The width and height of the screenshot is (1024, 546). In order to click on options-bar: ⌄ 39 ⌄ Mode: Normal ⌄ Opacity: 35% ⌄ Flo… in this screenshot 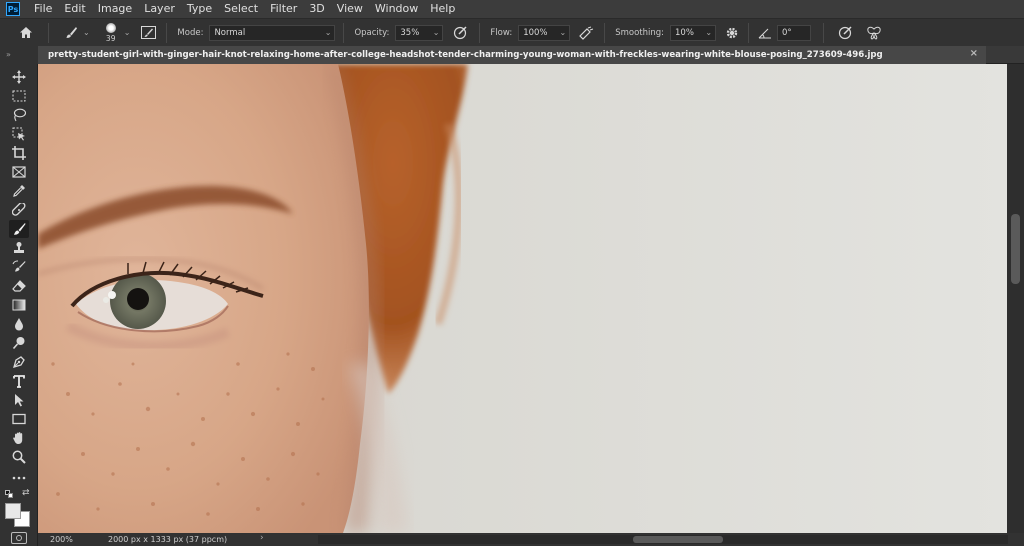, I will do `click(512, 32)`.